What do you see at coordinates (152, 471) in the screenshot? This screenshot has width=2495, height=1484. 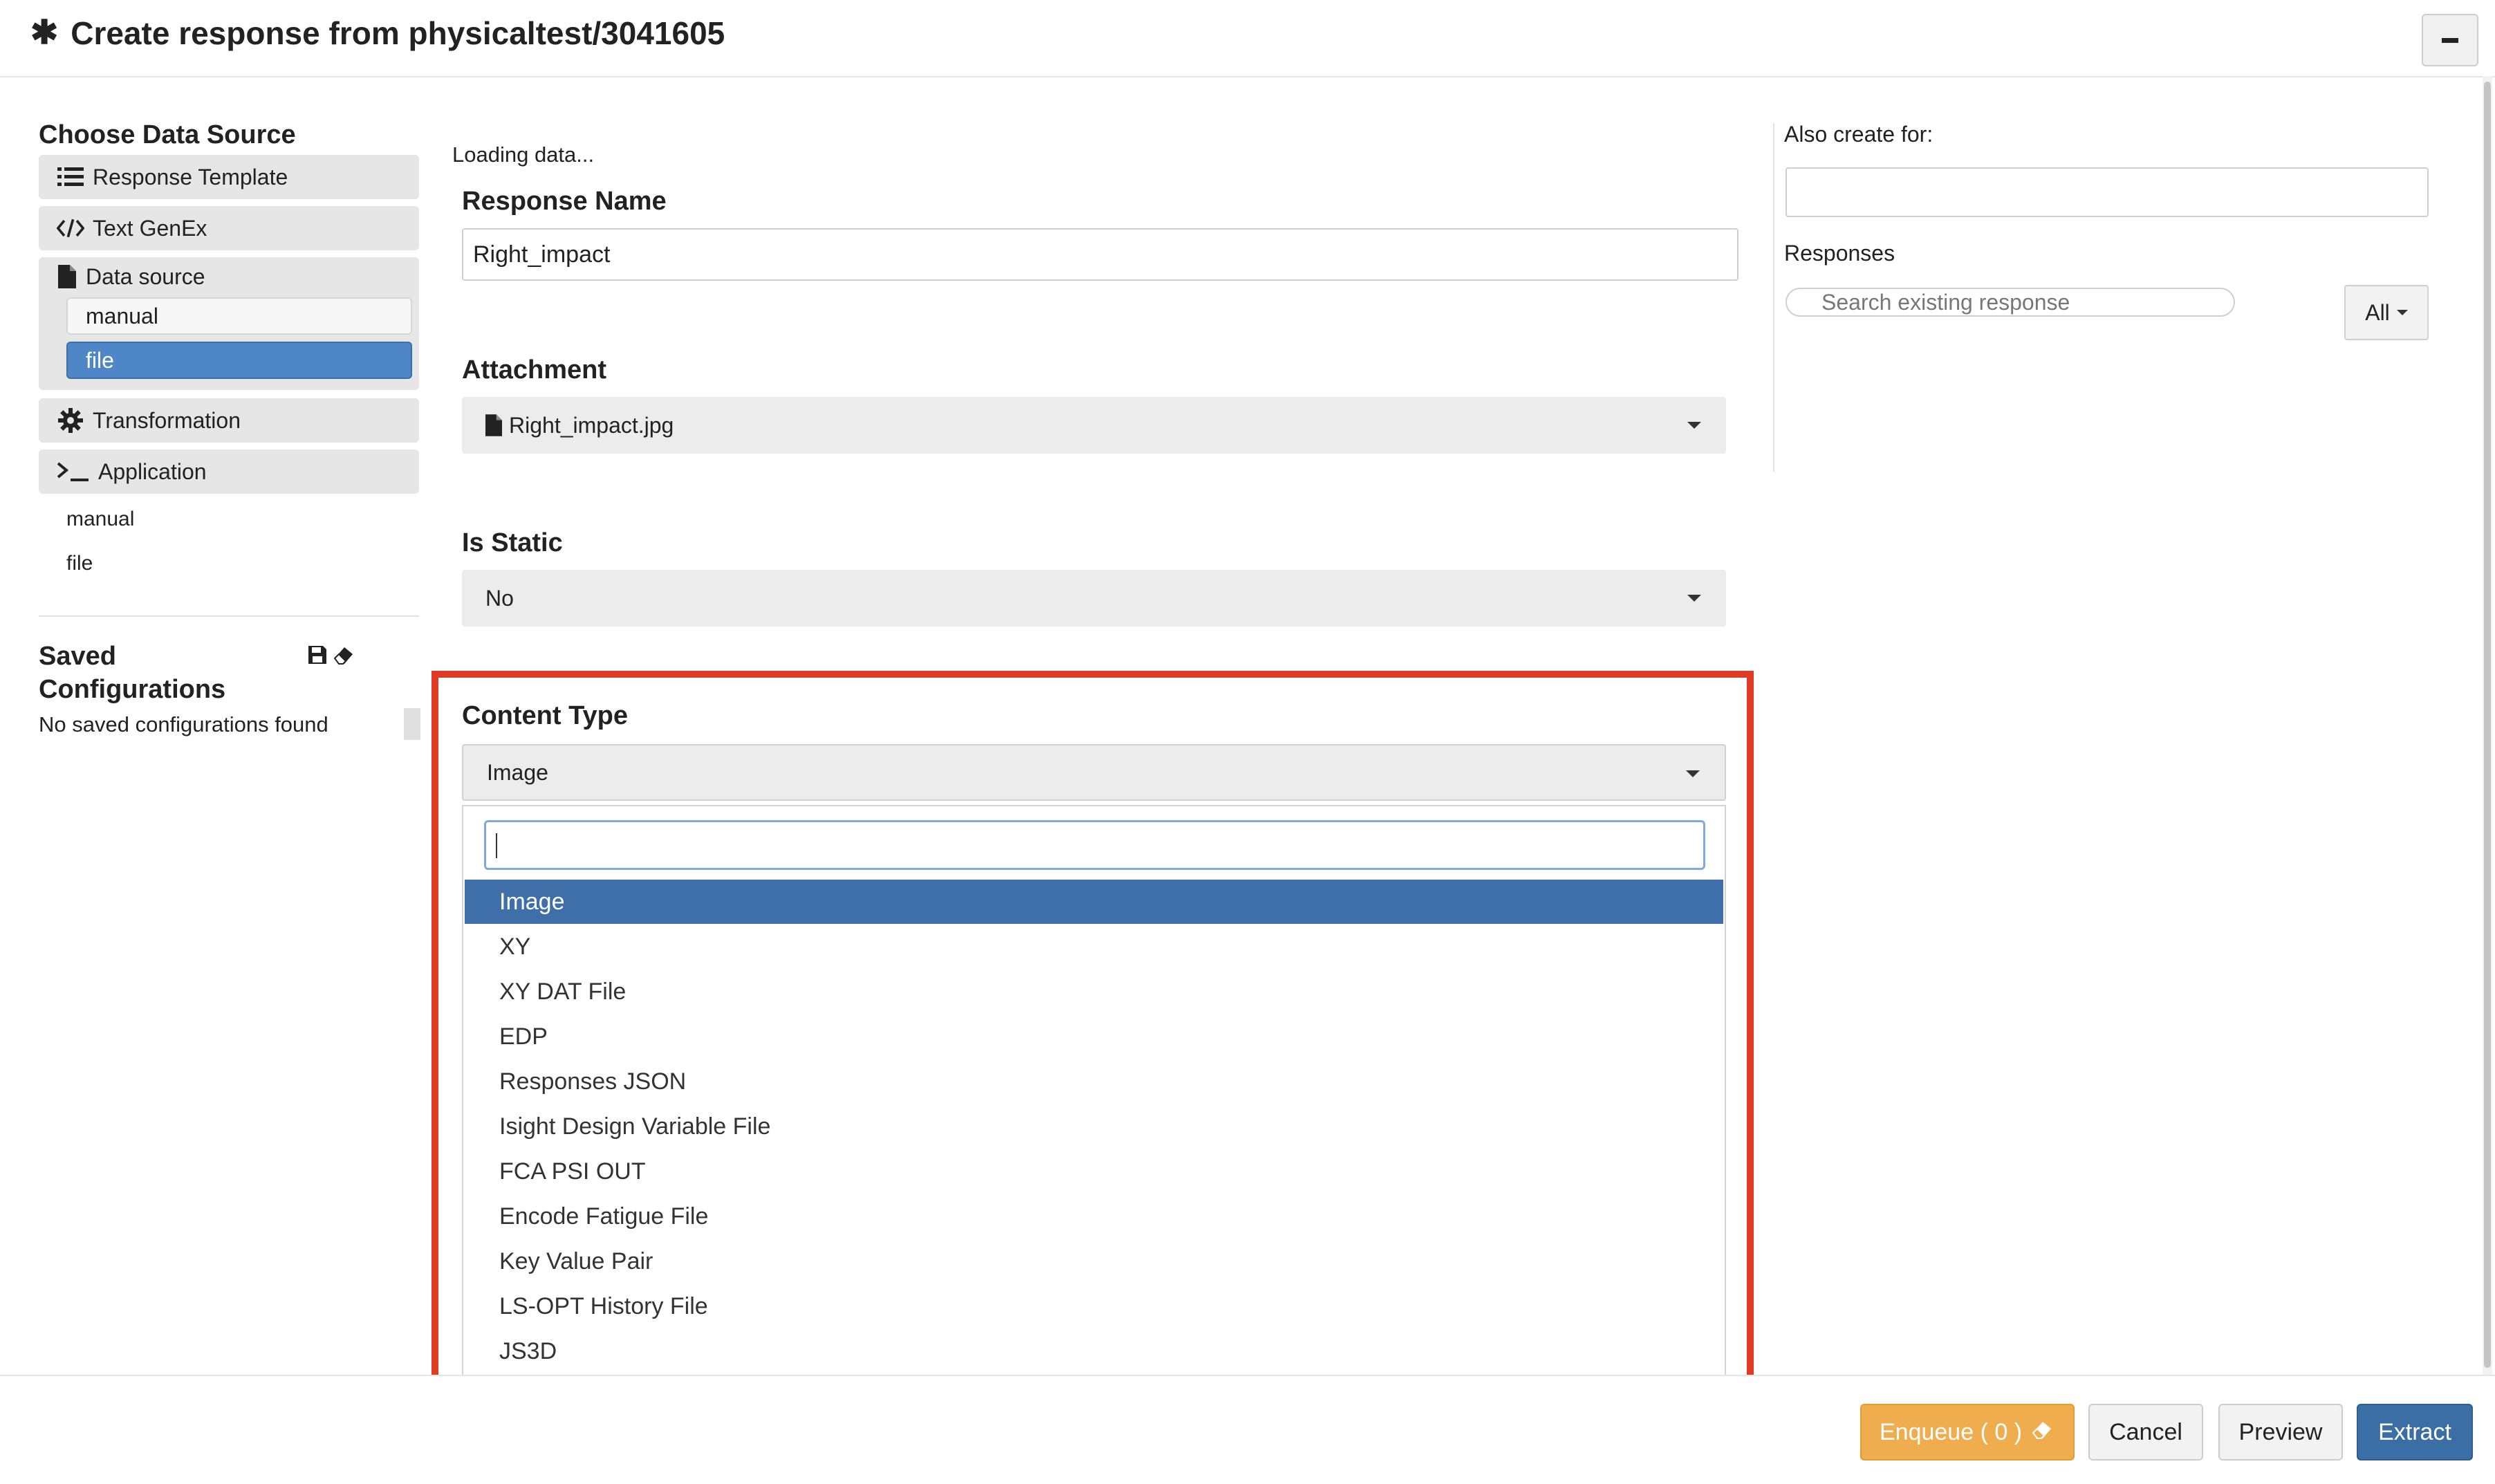 I see `sidebar-item-label: Application` at bounding box center [152, 471].